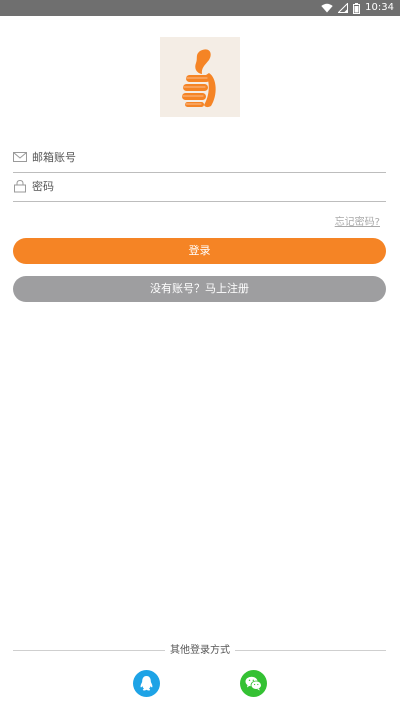 The height and width of the screenshot is (710, 400). I want to click on password-field-row, so click(199, 187).